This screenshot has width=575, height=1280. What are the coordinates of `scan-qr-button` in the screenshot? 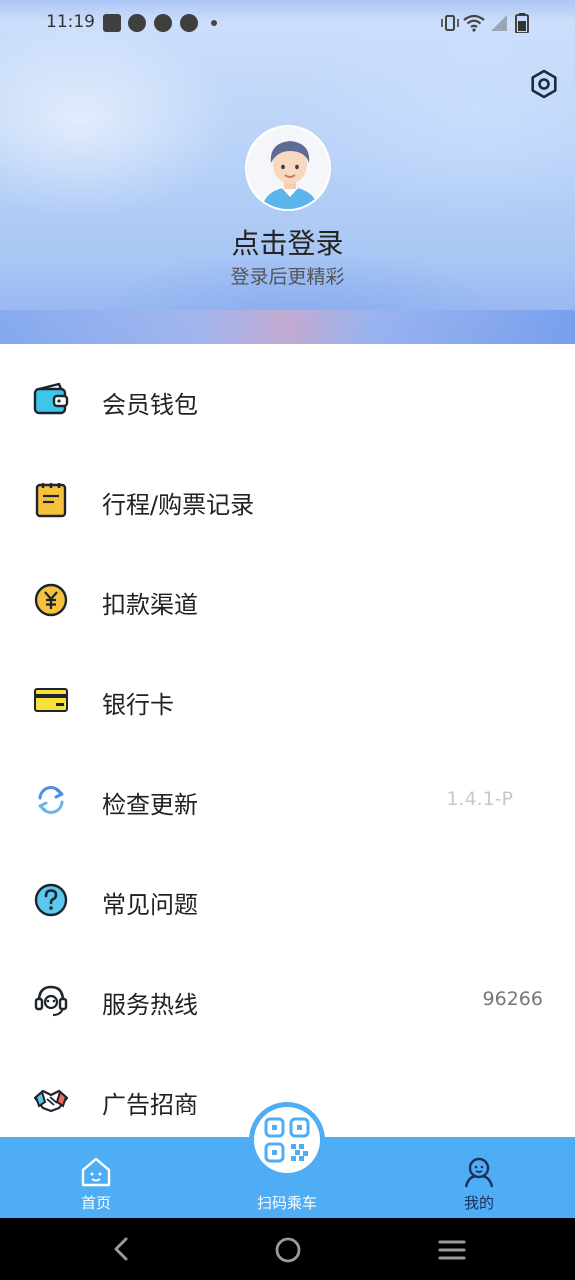 It's located at (287, 1140).